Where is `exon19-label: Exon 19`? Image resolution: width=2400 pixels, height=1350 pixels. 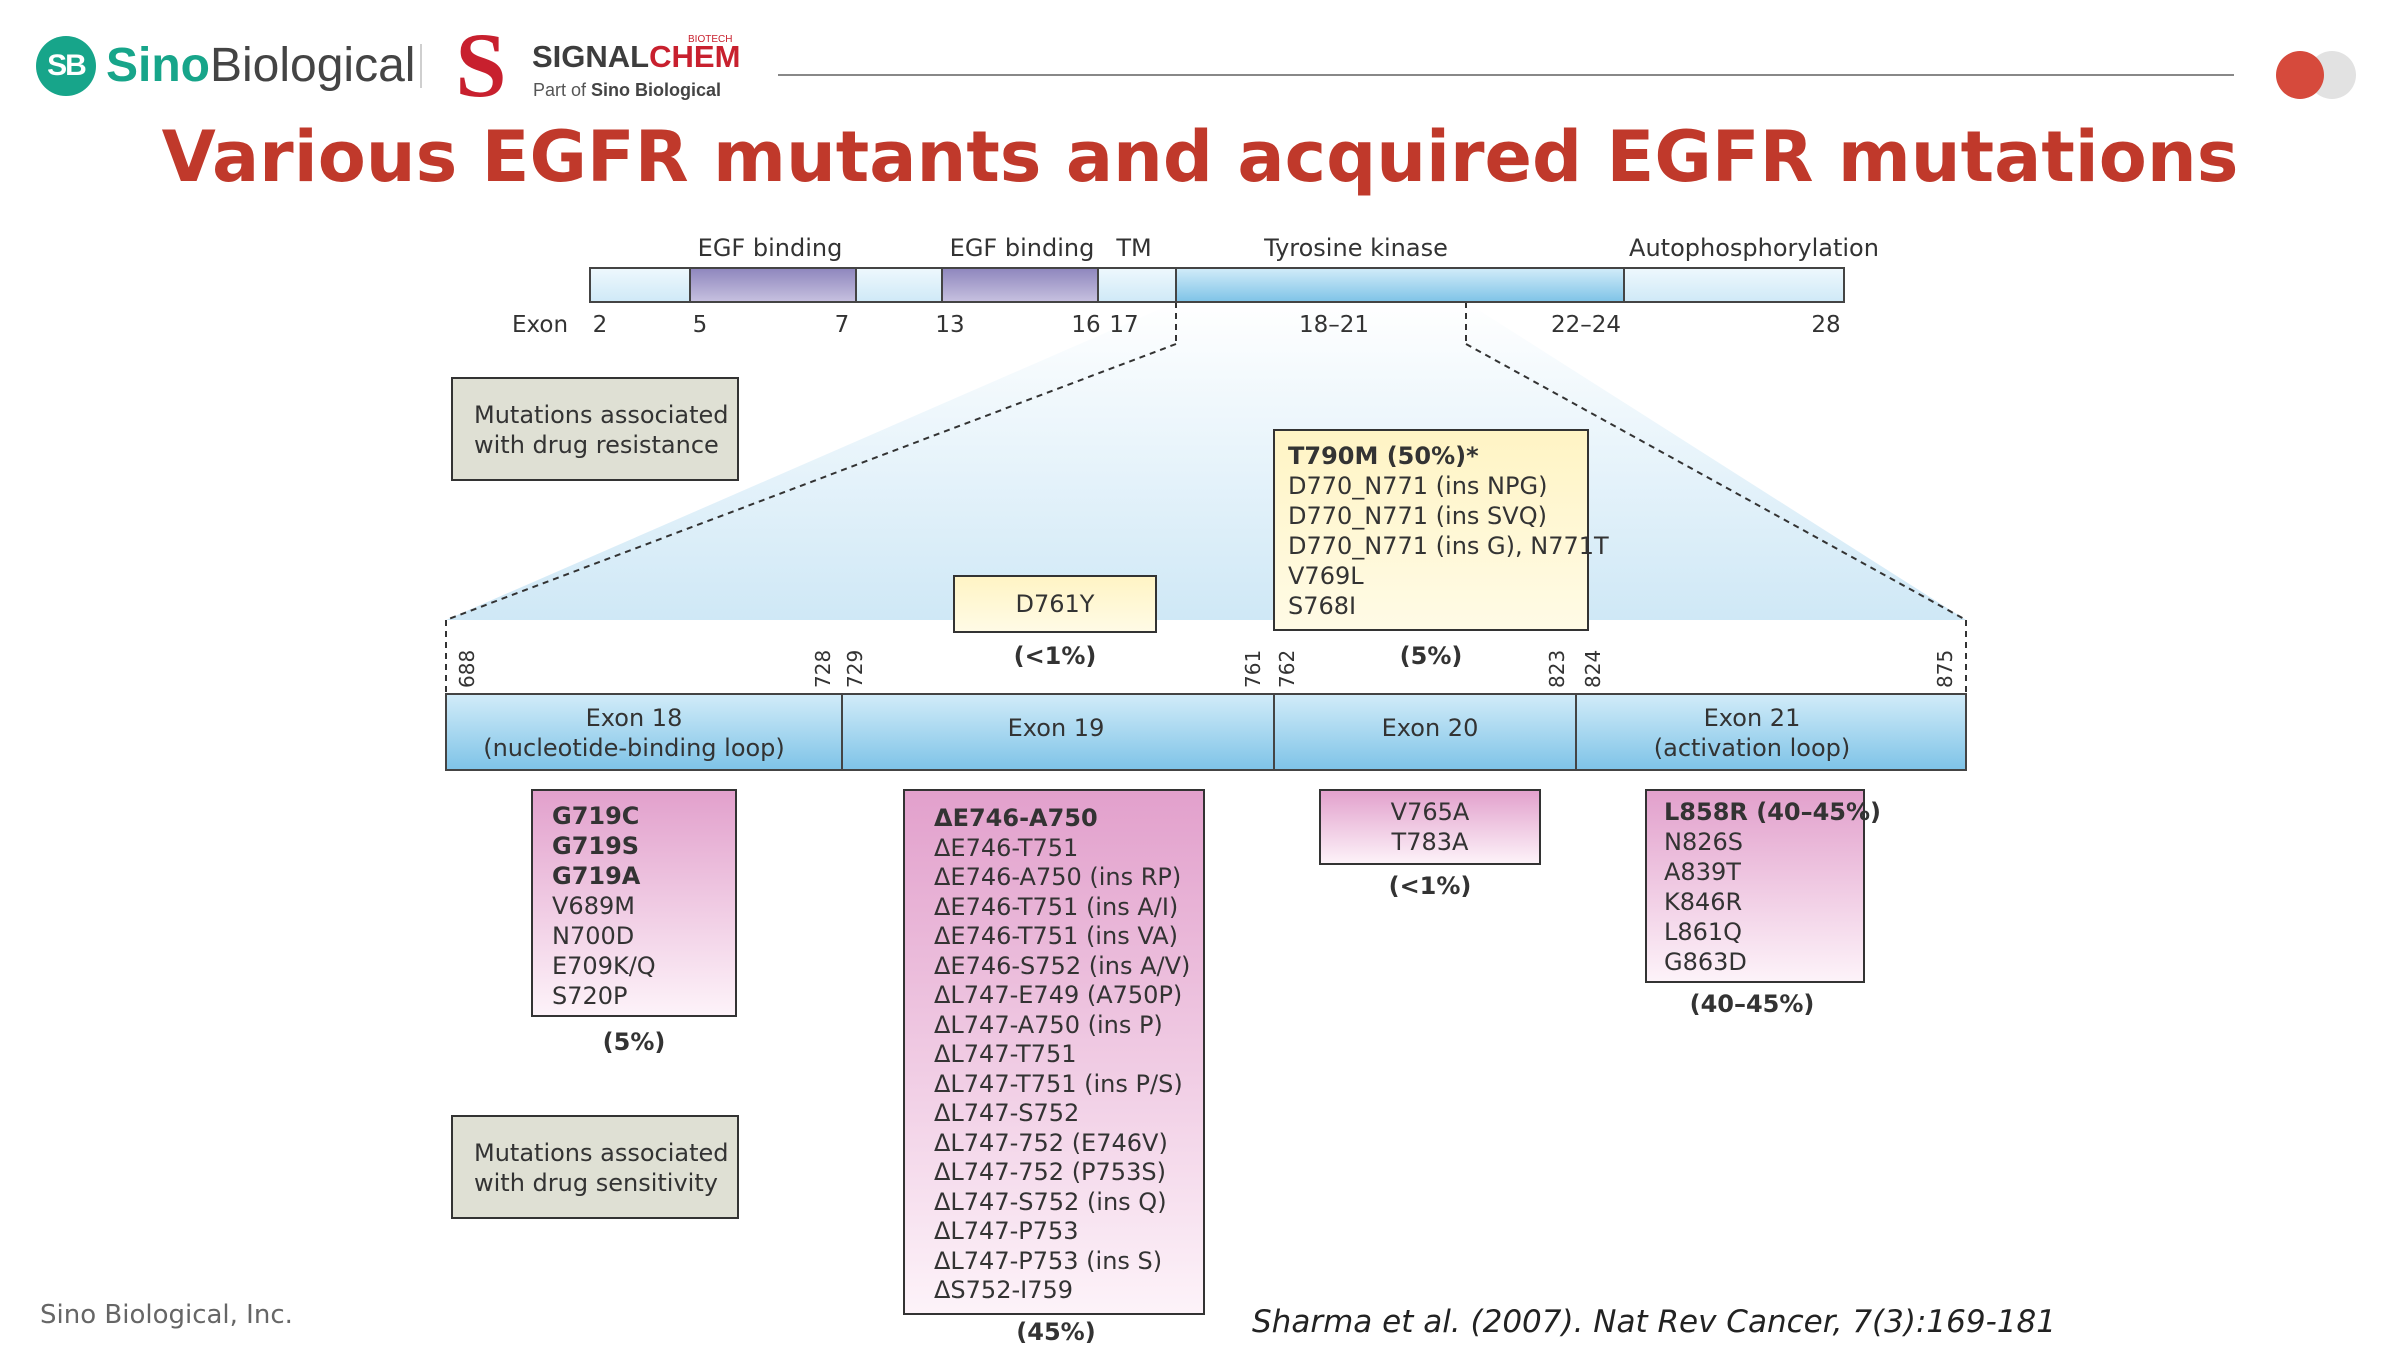 exon19-label: Exon 19 is located at coordinates (1056, 728).